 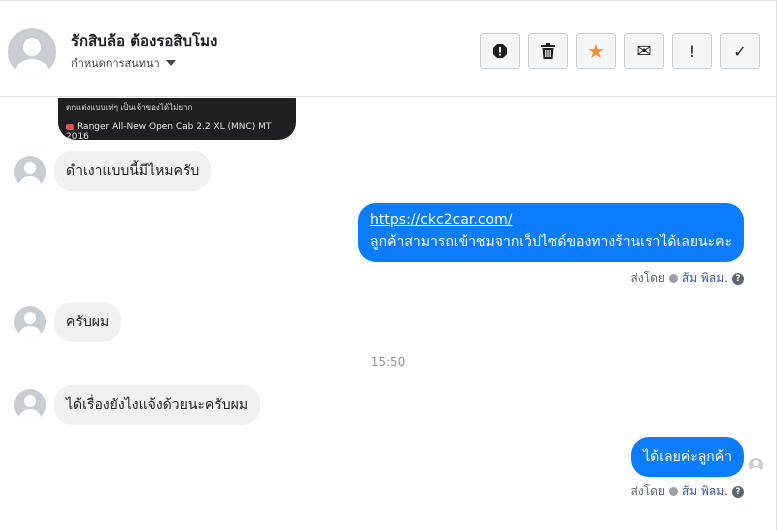 I want to click on mark-done-button: ✓, so click(x=740, y=51).